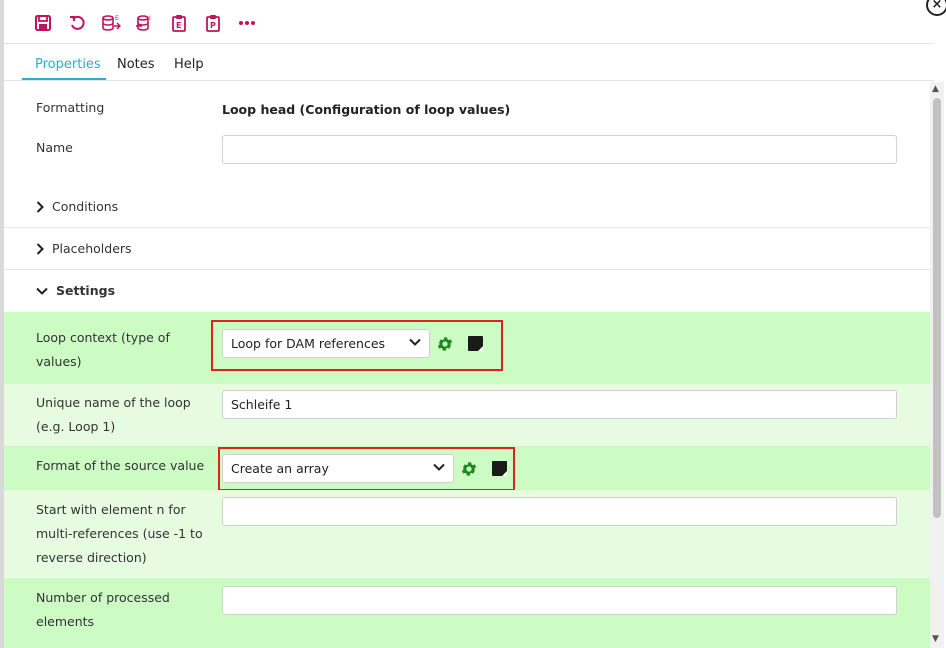 The image size is (946, 648). I want to click on start-element-label-line2: multi-references (use -1 to, so click(119, 533).